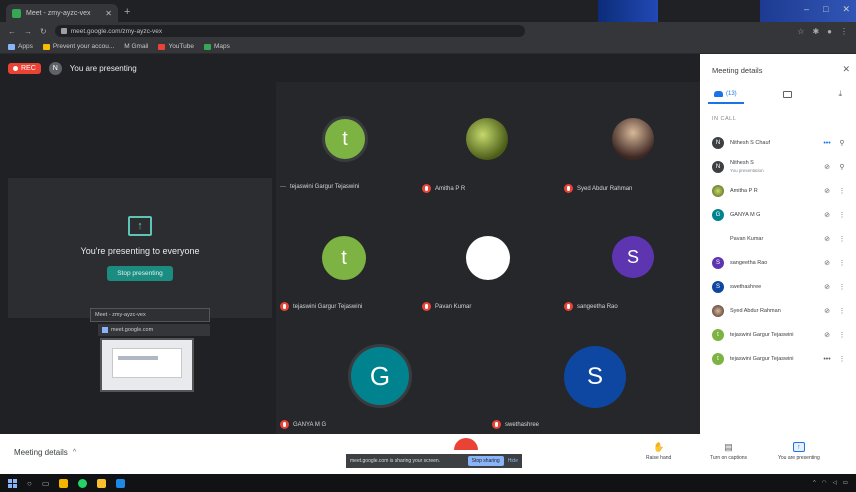 Image resolution: width=856 pixels, height=492 pixels. What do you see at coordinates (121, 483) in the screenshot?
I see `app-taskbar-icon` at bounding box center [121, 483].